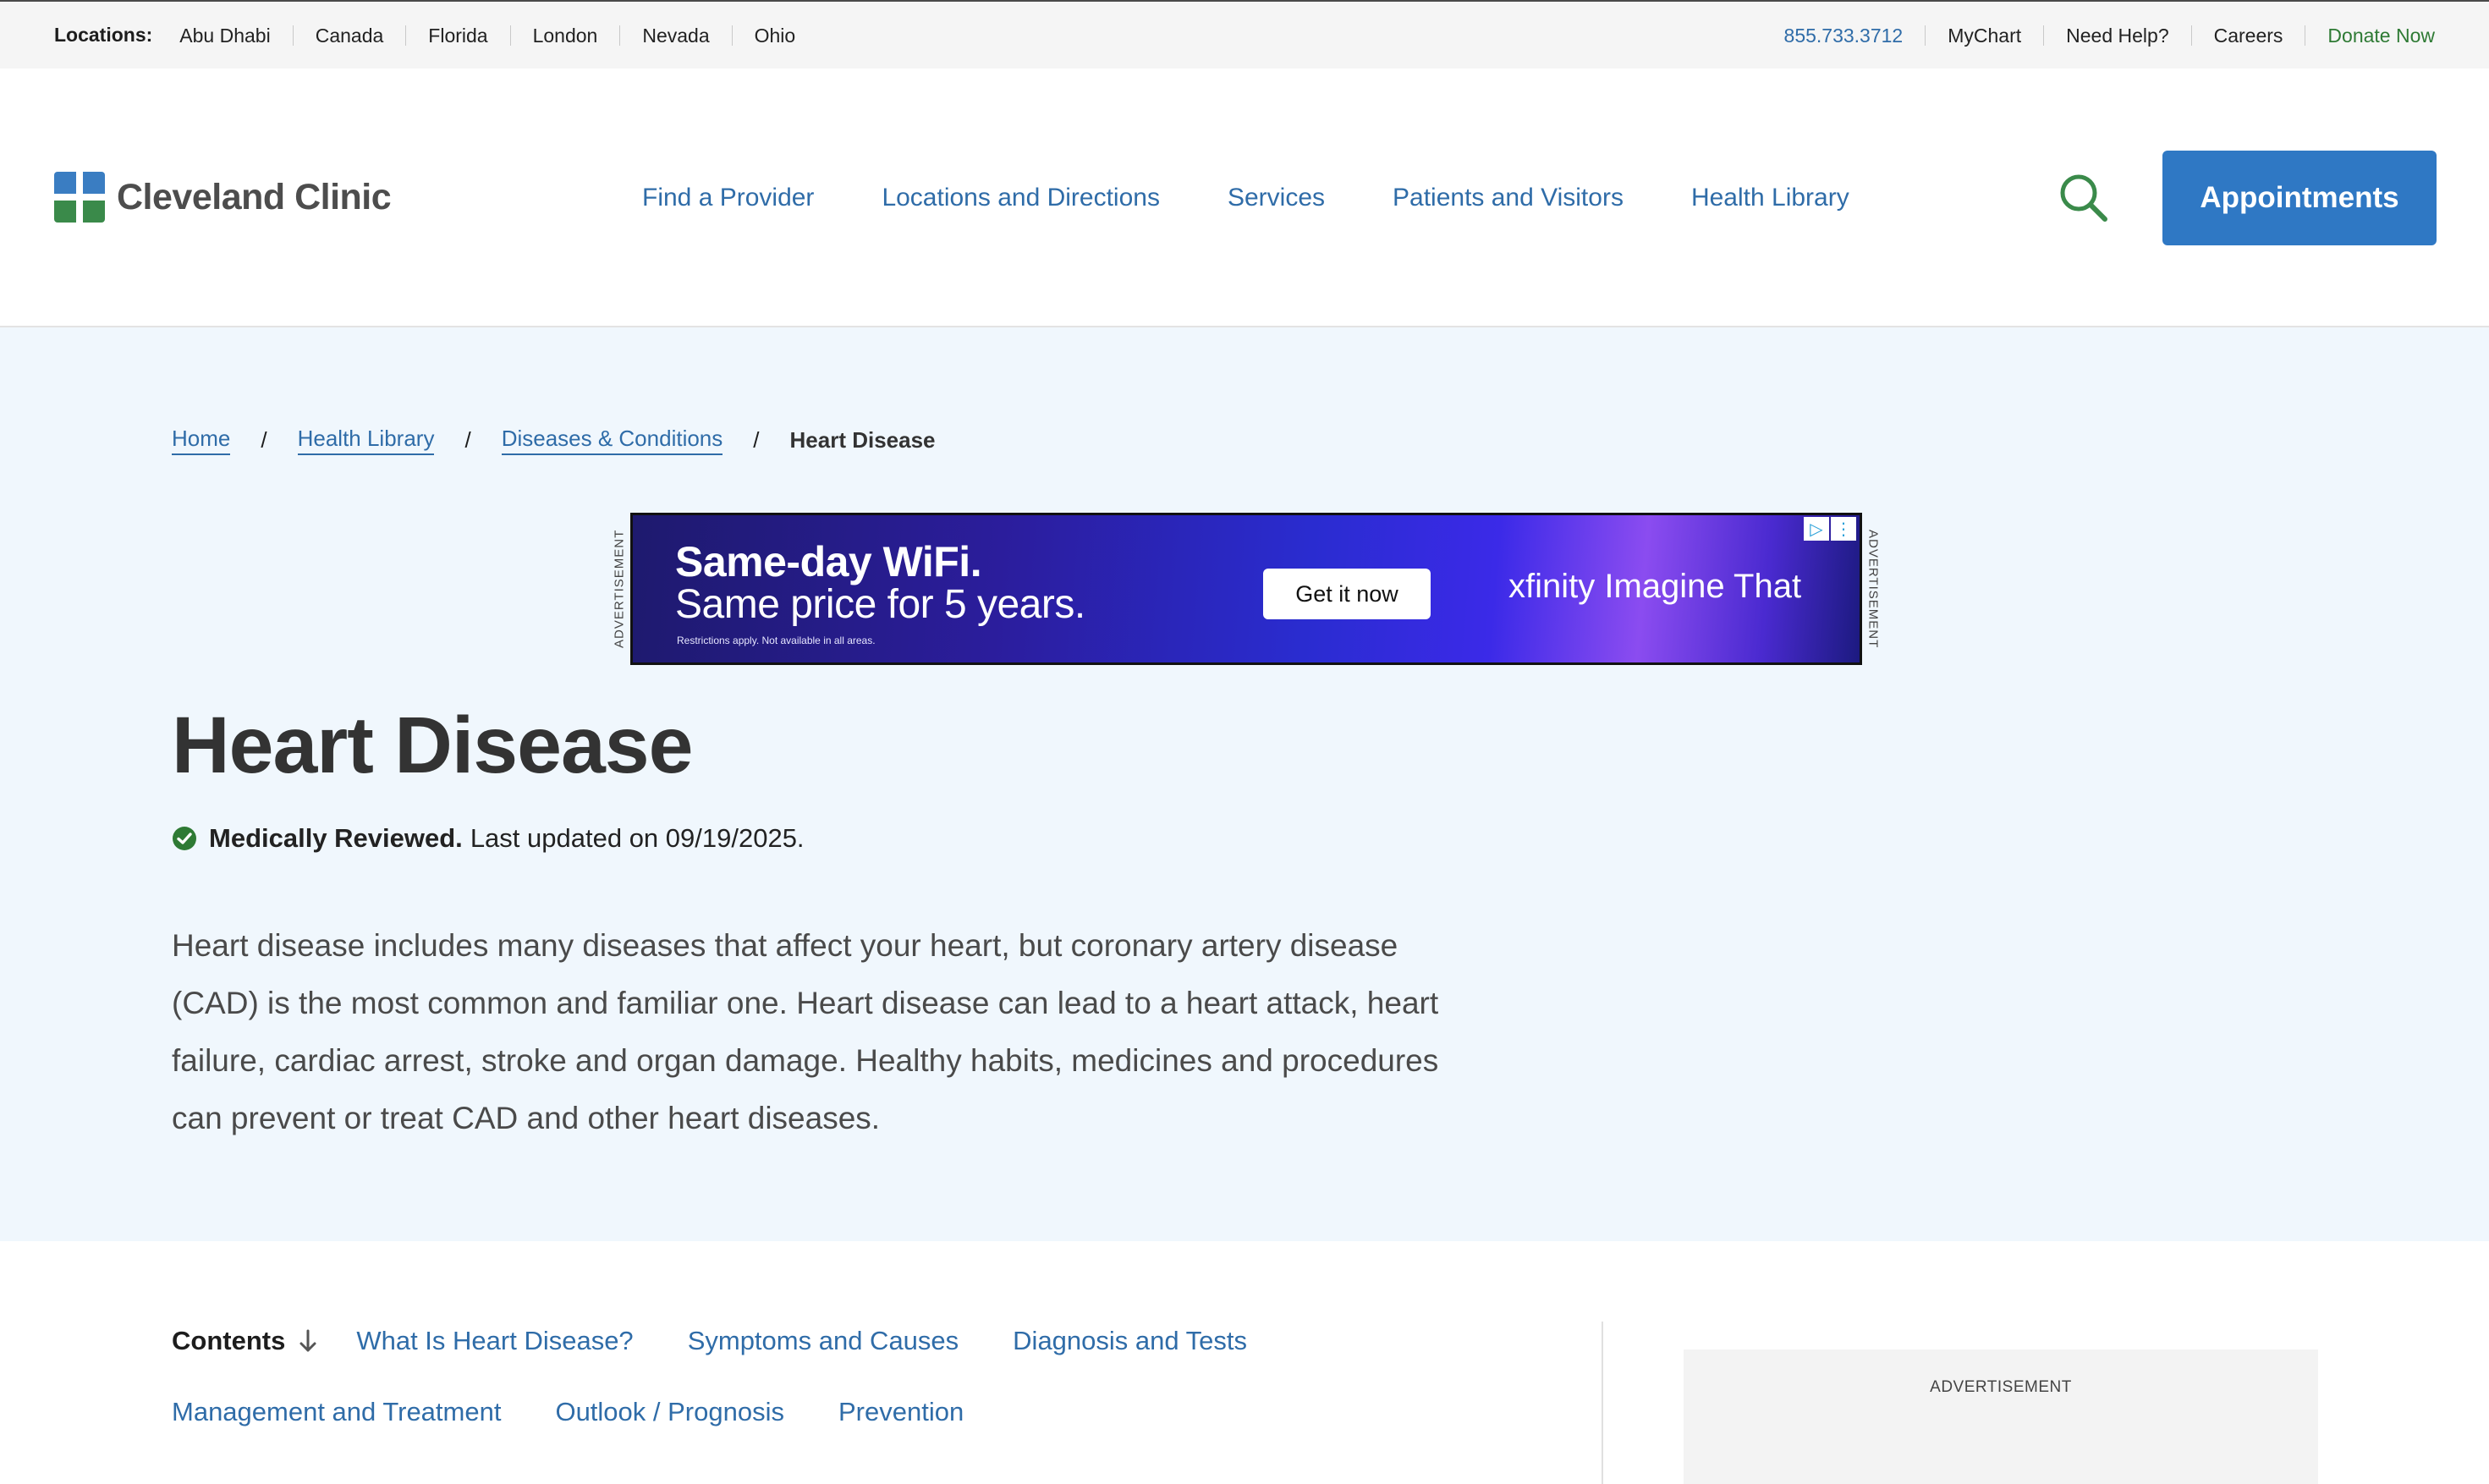  I want to click on location-abu-dhabi: Abu Dhabi, so click(235, 35).